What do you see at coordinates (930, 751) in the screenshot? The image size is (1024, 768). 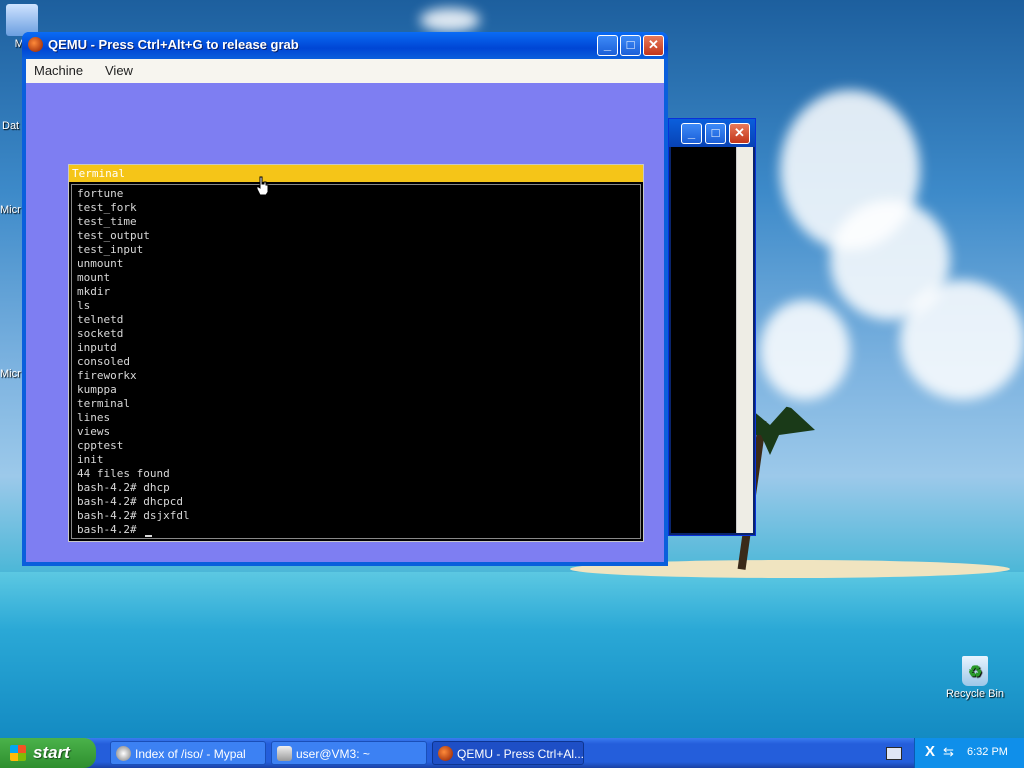 I see `x-server-icon: X` at bounding box center [930, 751].